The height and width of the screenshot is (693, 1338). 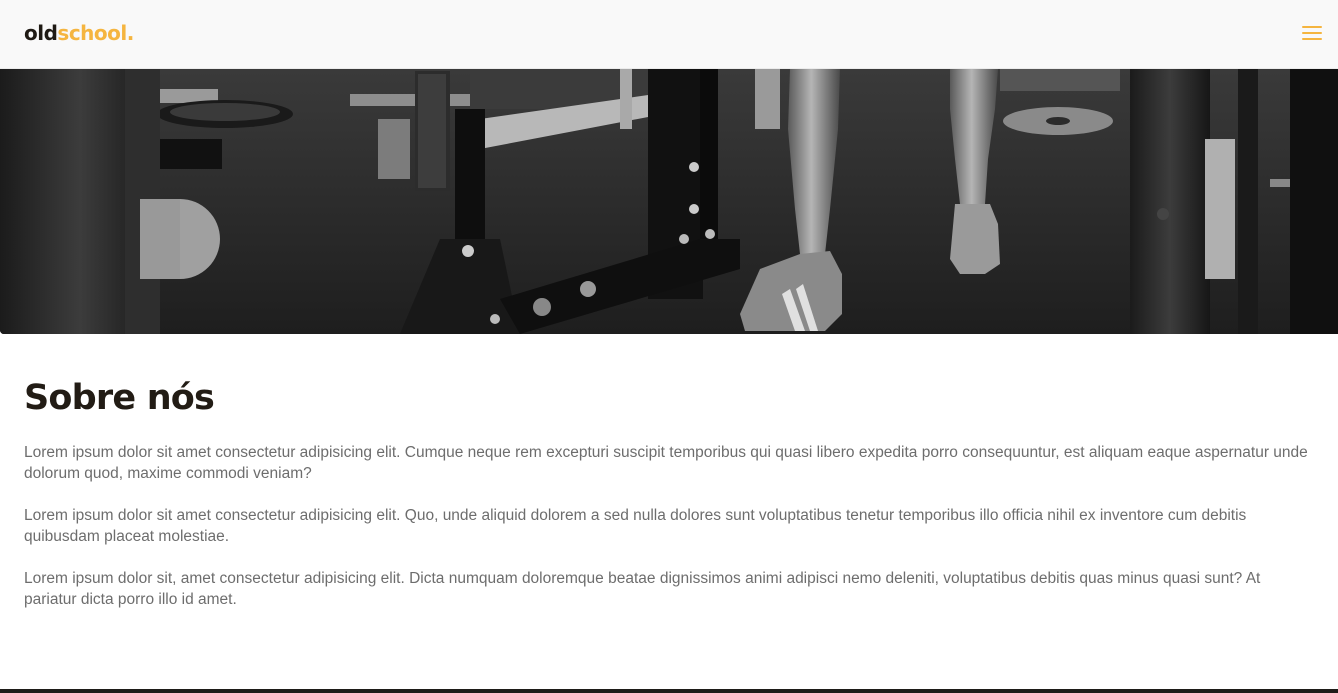 I want to click on about-title: Sobre nós, so click(x=119, y=398).